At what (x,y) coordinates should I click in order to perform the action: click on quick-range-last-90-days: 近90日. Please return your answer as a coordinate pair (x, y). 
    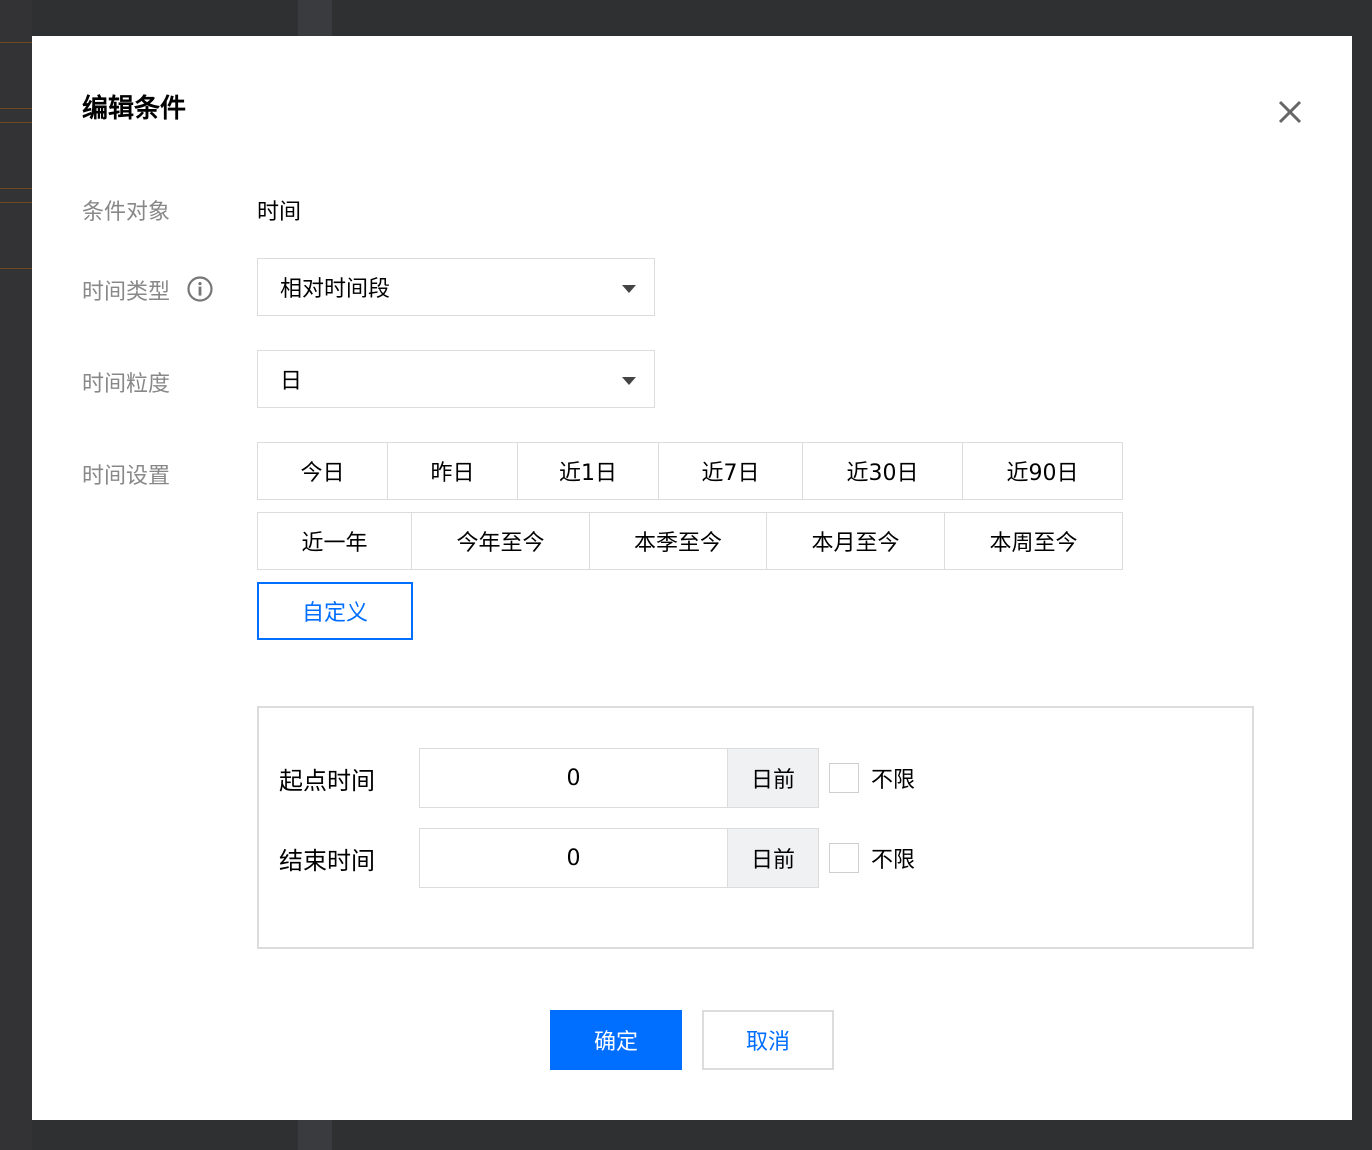
    Looking at the image, I should click on (1042, 471).